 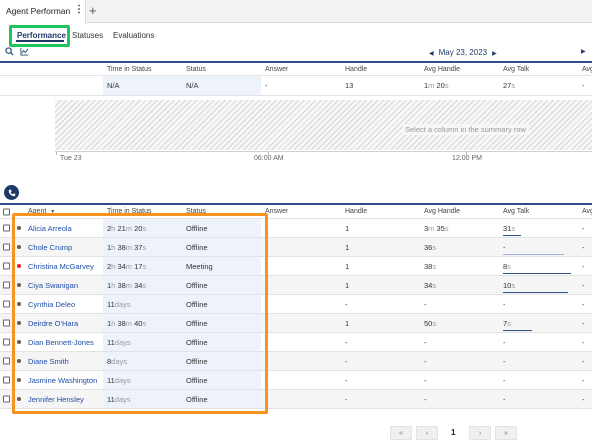 What do you see at coordinates (142, 85) in the screenshot?
I see `summary-time-in-status: N/A` at bounding box center [142, 85].